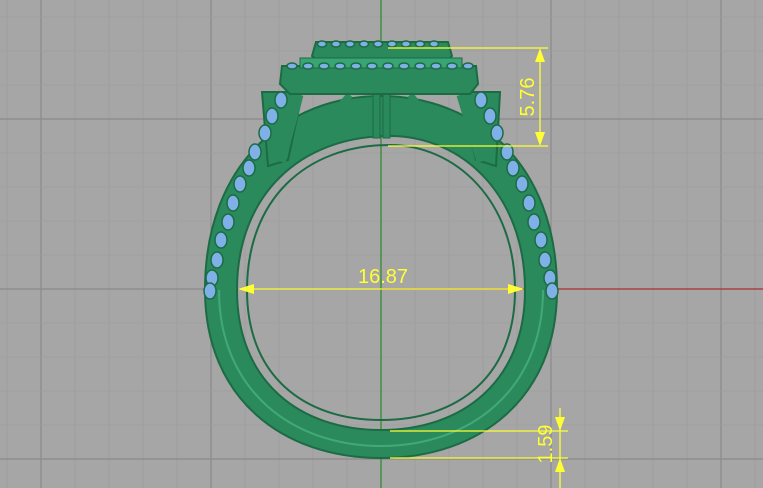 This screenshot has height=488, width=763. What do you see at coordinates (379, 80) in the screenshot?
I see `halo-lower` at bounding box center [379, 80].